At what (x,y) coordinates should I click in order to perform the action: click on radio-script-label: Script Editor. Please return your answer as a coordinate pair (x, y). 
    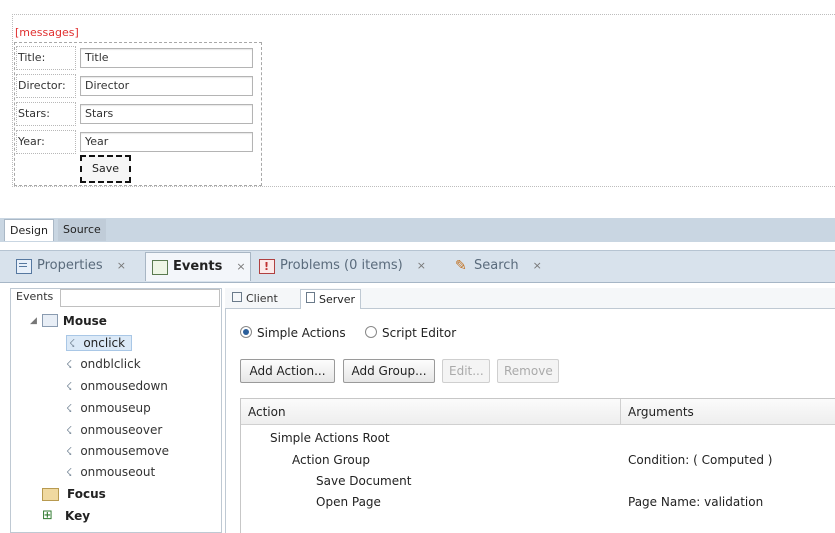
    Looking at the image, I should click on (419, 333).